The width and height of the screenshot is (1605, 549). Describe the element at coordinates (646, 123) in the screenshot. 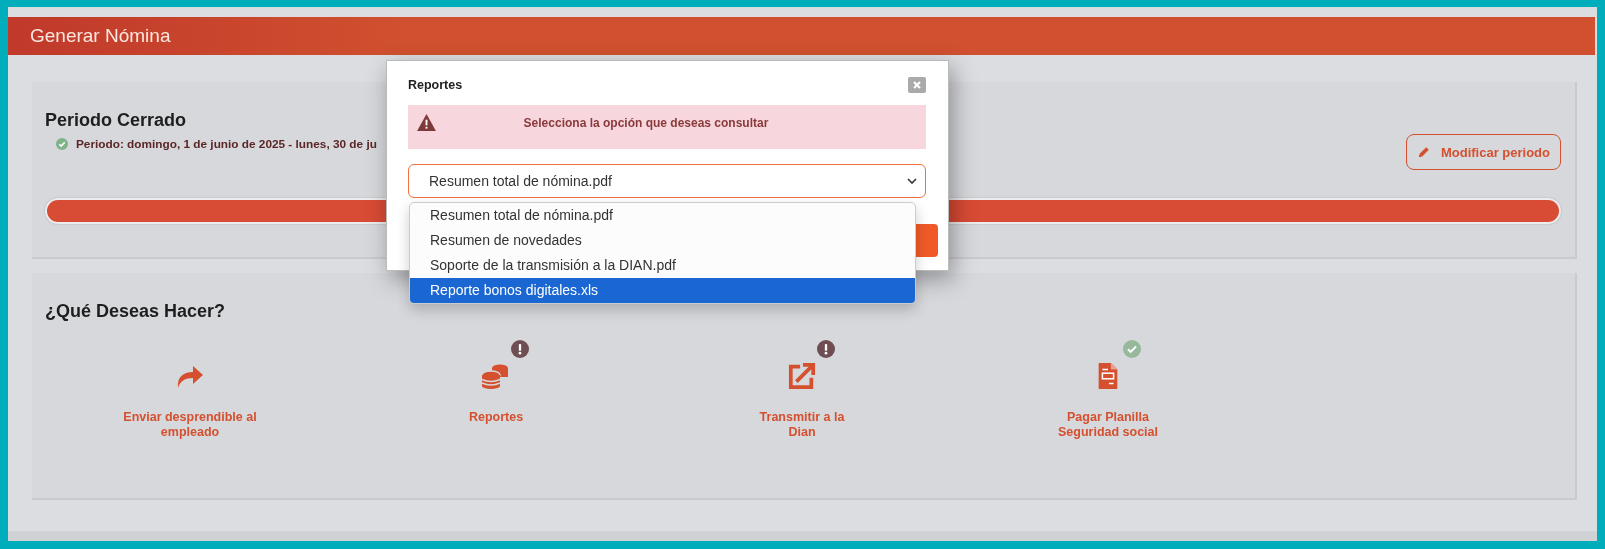

I see `alert-message: Selecciona la opción que deseas consultar` at that location.